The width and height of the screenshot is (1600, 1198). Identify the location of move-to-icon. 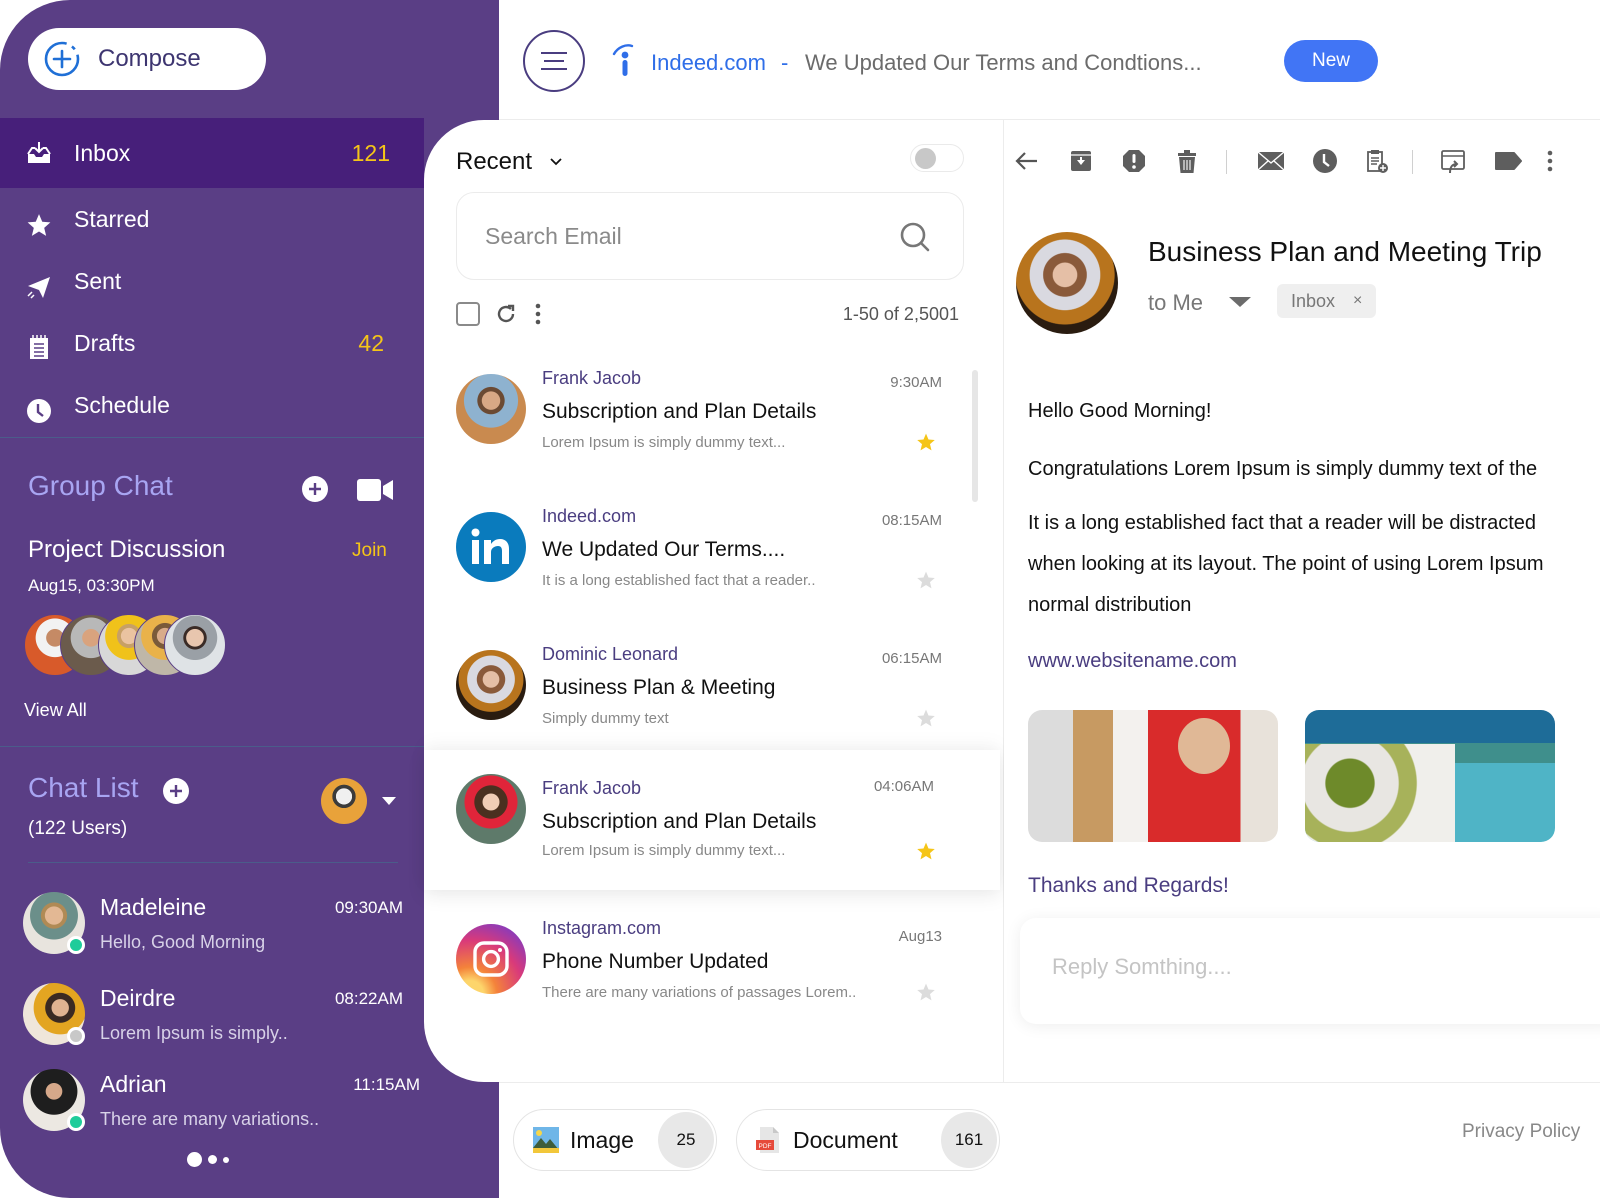
(1453, 161).